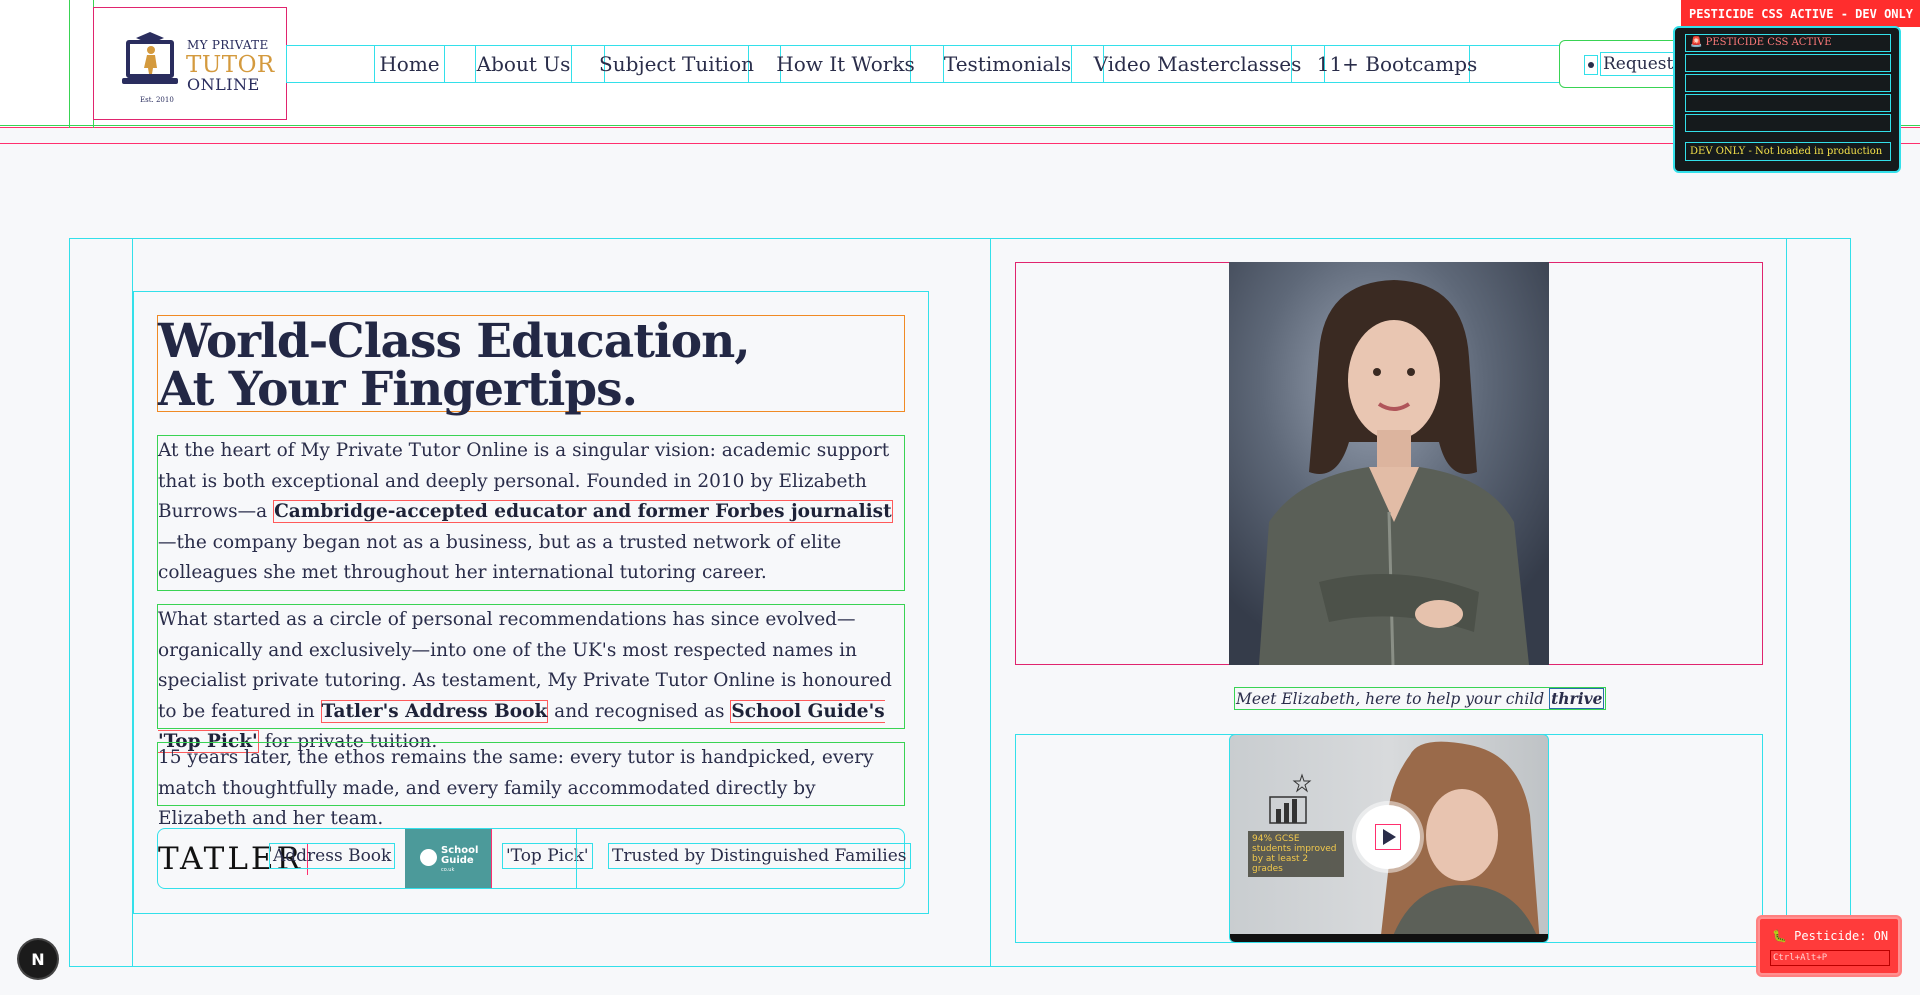 Image resolution: width=1920 pixels, height=995 pixels. What do you see at coordinates (1830, 958) in the screenshot?
I see `pesticide-shortcut: Ctrl+Alt+P` at bounding box center [1830, 958].